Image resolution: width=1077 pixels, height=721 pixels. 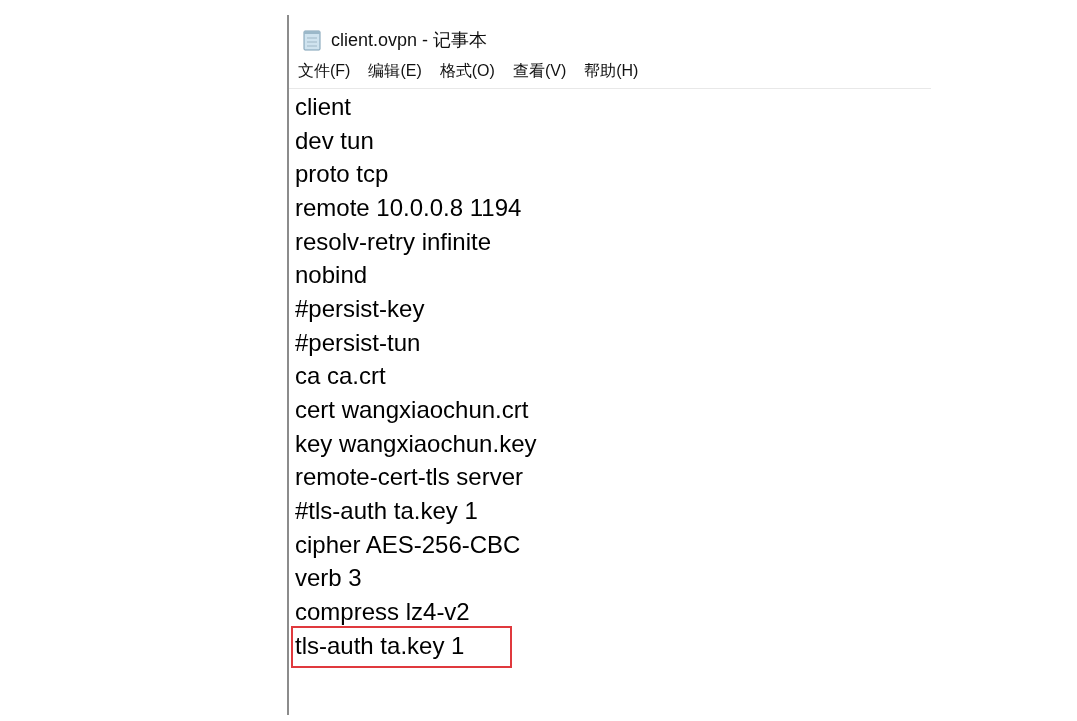 What do you see at coordinates (409, 40) in the screenshot?
I see `window-title: client.ovpn - 记事本` at bounding box center [409, 40].